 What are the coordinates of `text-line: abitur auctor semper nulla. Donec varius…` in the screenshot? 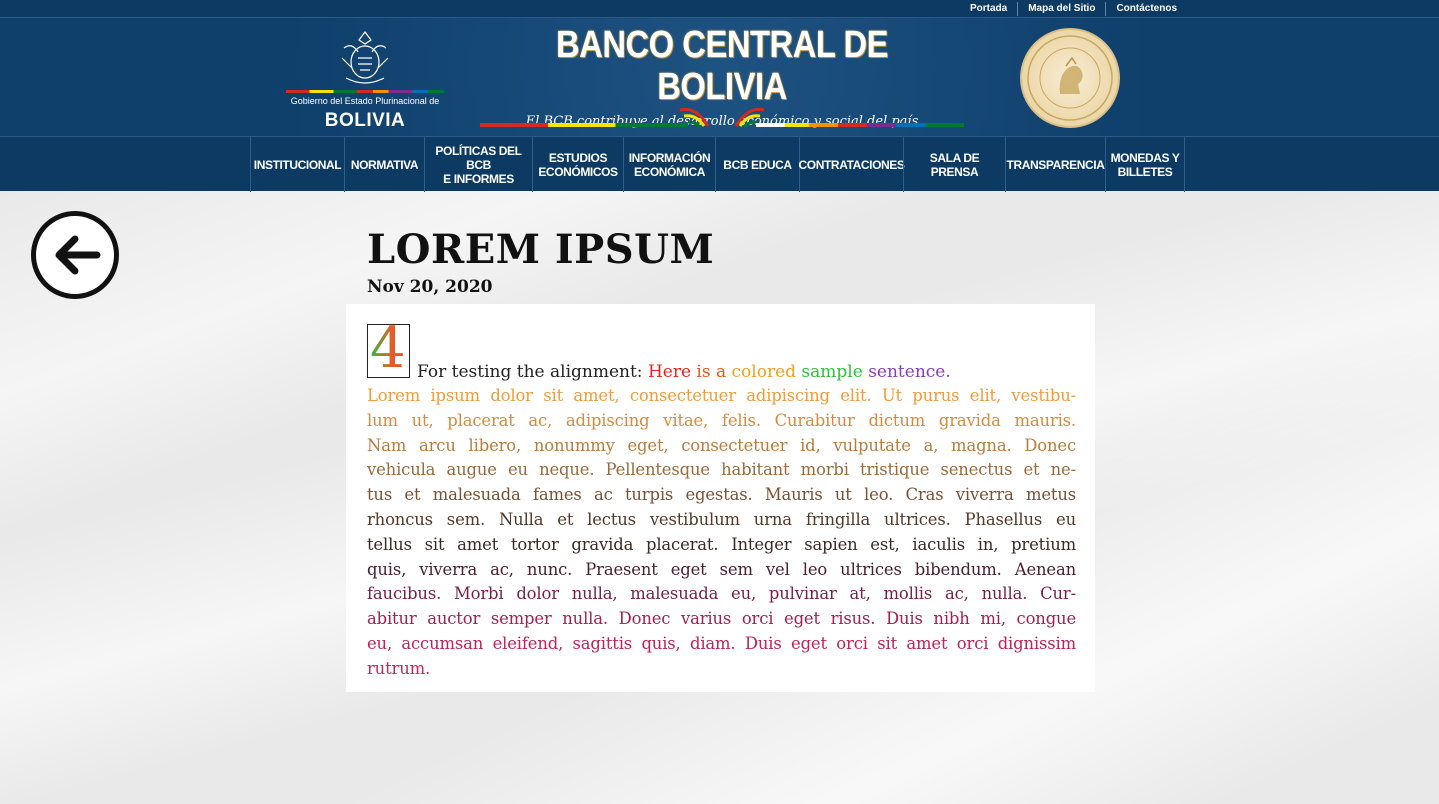 It's located at (721, 619).